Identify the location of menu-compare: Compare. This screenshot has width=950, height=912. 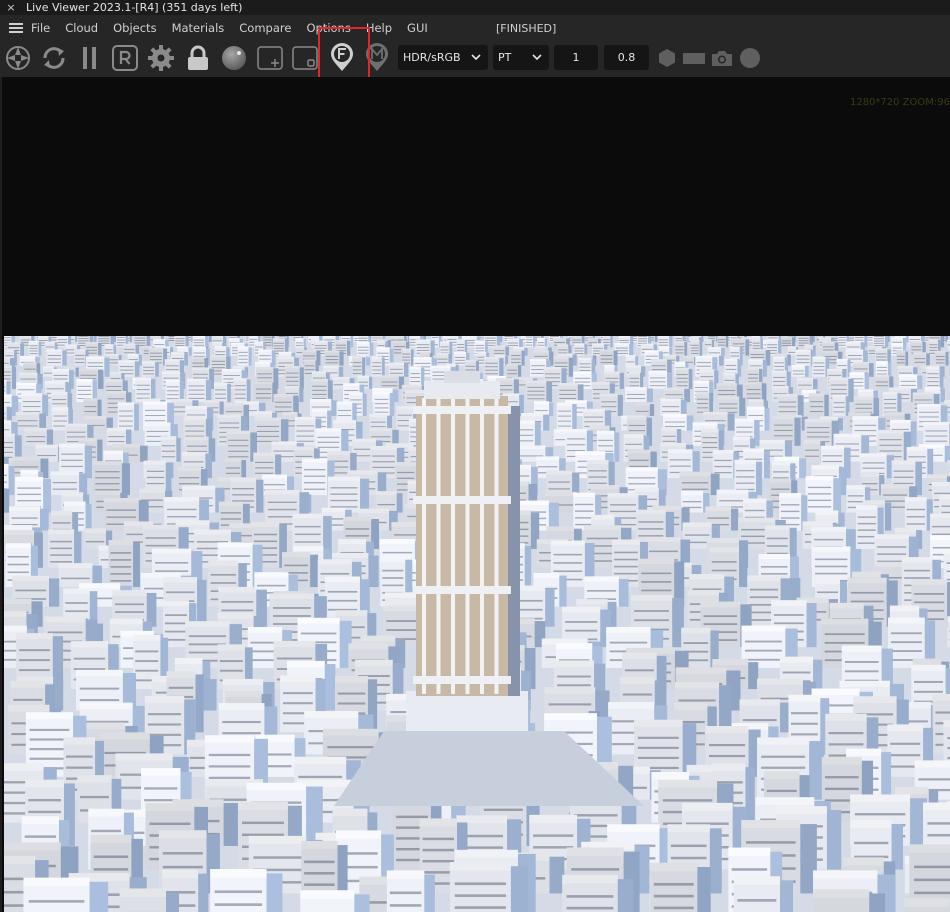
(265, 28).